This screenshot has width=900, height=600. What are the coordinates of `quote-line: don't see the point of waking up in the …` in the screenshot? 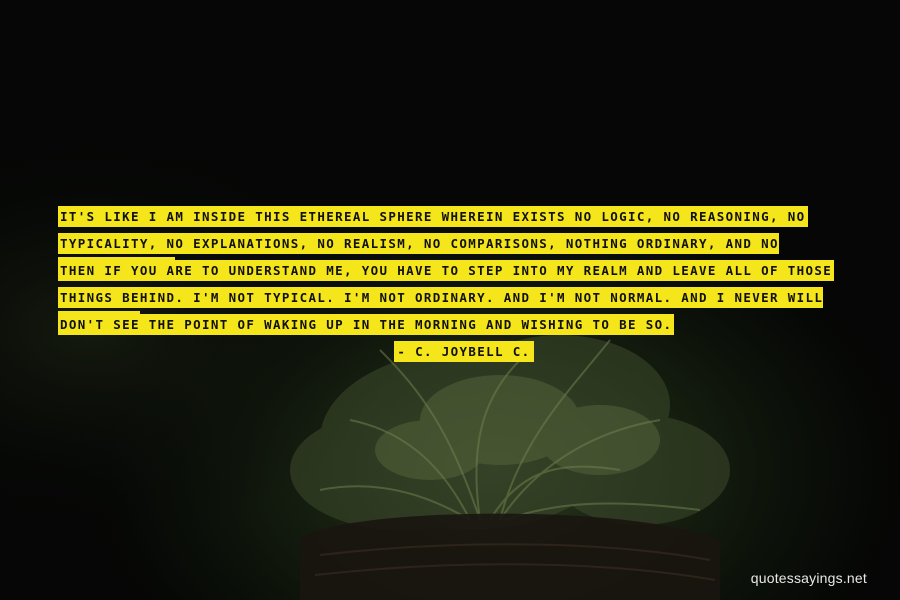 It's located at (453, 325).